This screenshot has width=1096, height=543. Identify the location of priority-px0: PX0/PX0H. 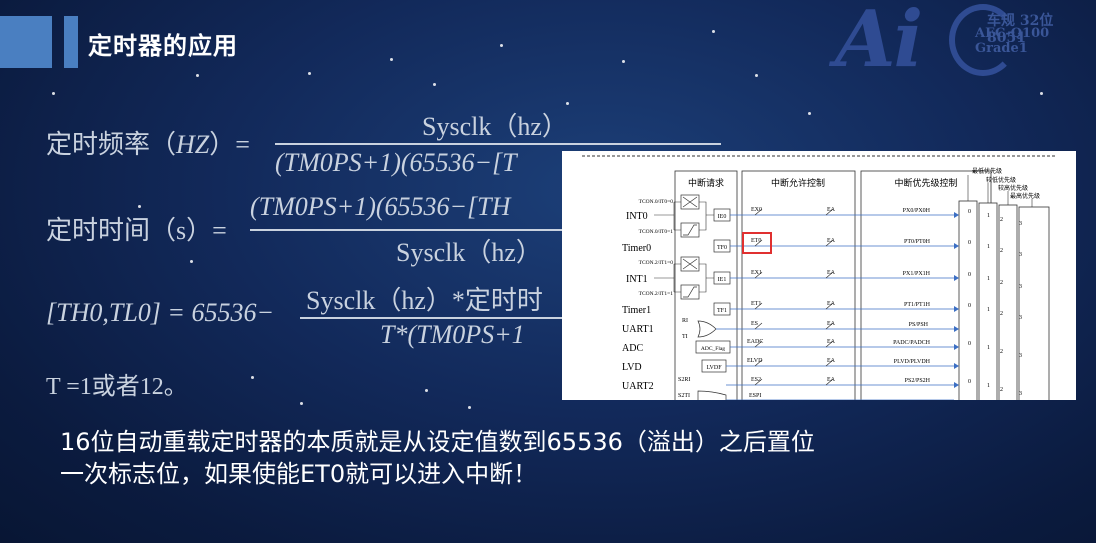
(917, 211).